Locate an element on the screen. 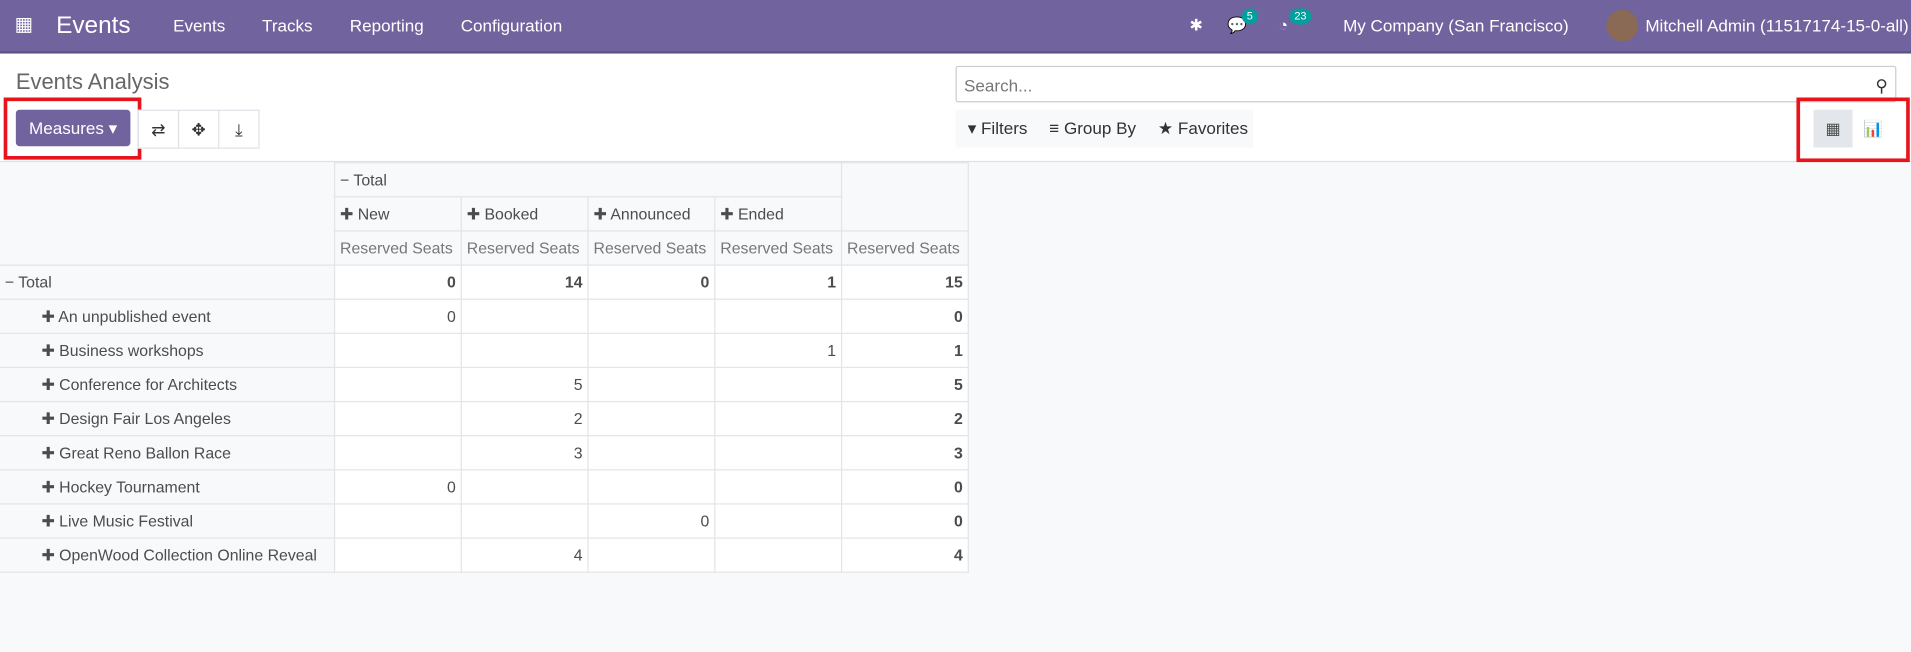 This screenshot has width=1911, height=652. filters-button: ▾ Filters is located at coordinates (998, 128).